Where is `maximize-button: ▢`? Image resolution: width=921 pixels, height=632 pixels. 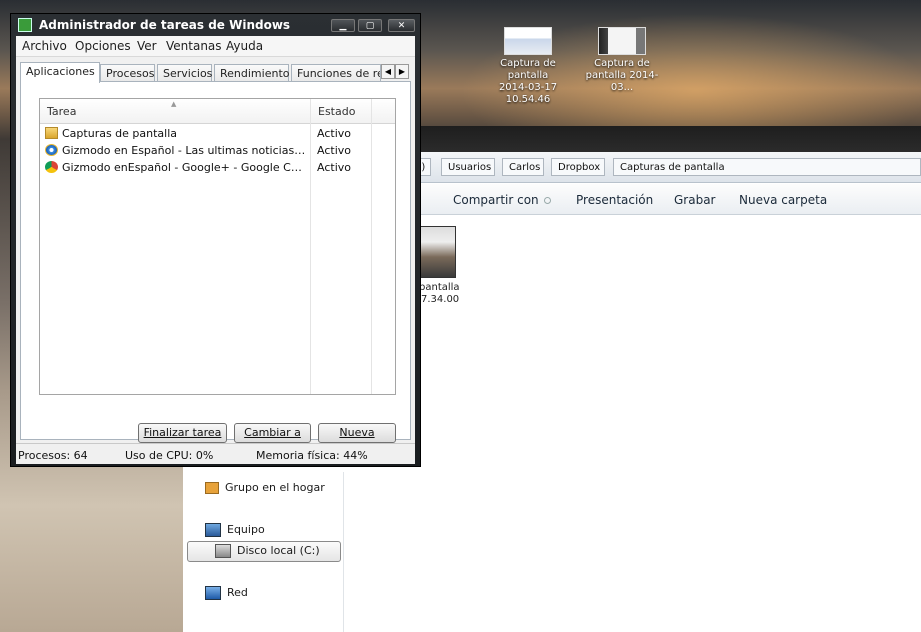
maximize-button: ▢ is located at coordinates (370, 25).